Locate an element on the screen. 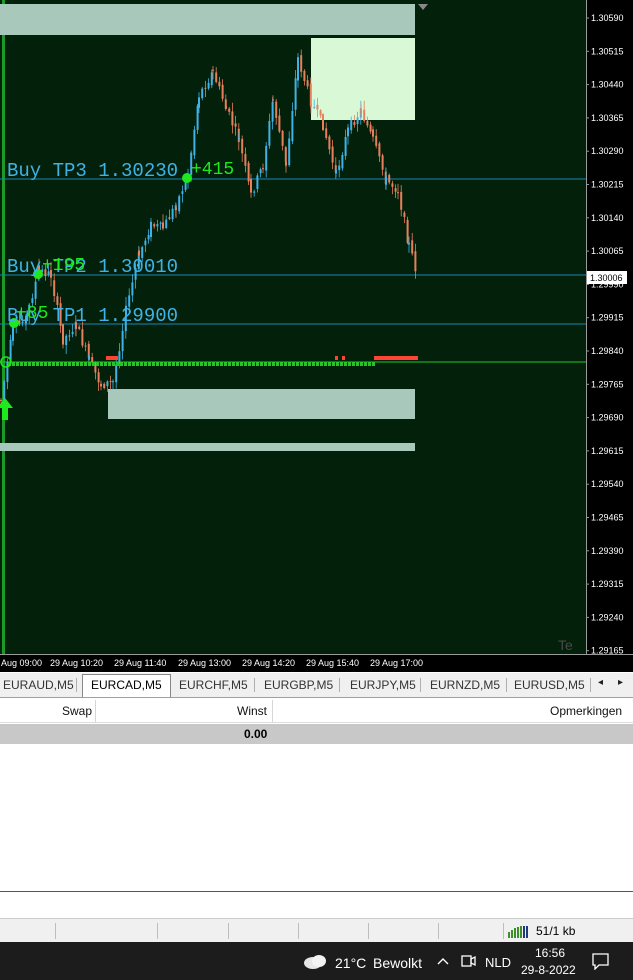 The height and width of the screenshot is (980, 633). tab-euraud: EURAUD,M5 is located at coordinates (38, 685).